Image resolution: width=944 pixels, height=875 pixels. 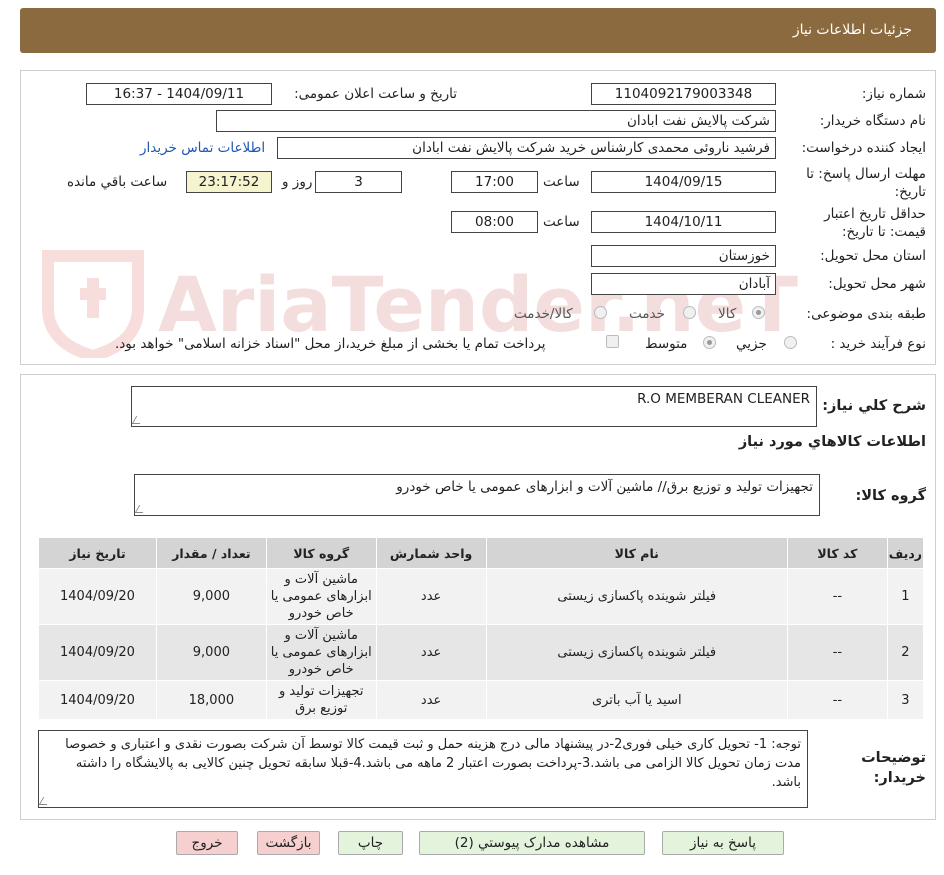 What do you see at coordinates (211, 553) in the screenshot?
I see `col-header-quantity: تعداد / مقدار` at bounding box center [211, 553].